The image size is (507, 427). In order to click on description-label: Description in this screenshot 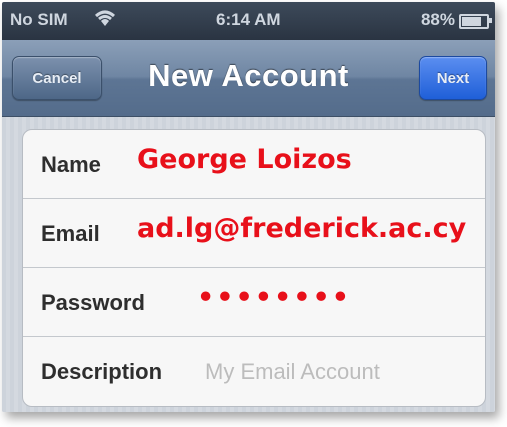, I will do `click(102, 371)`.